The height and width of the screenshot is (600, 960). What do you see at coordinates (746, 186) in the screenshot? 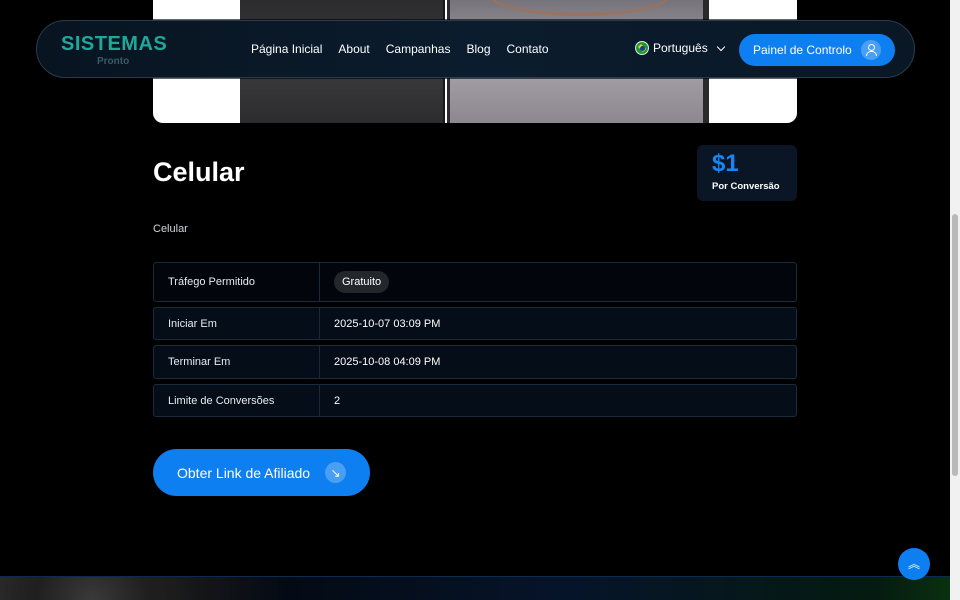
I see `price-label: Por Conversão` at bounding box center [746, 186].